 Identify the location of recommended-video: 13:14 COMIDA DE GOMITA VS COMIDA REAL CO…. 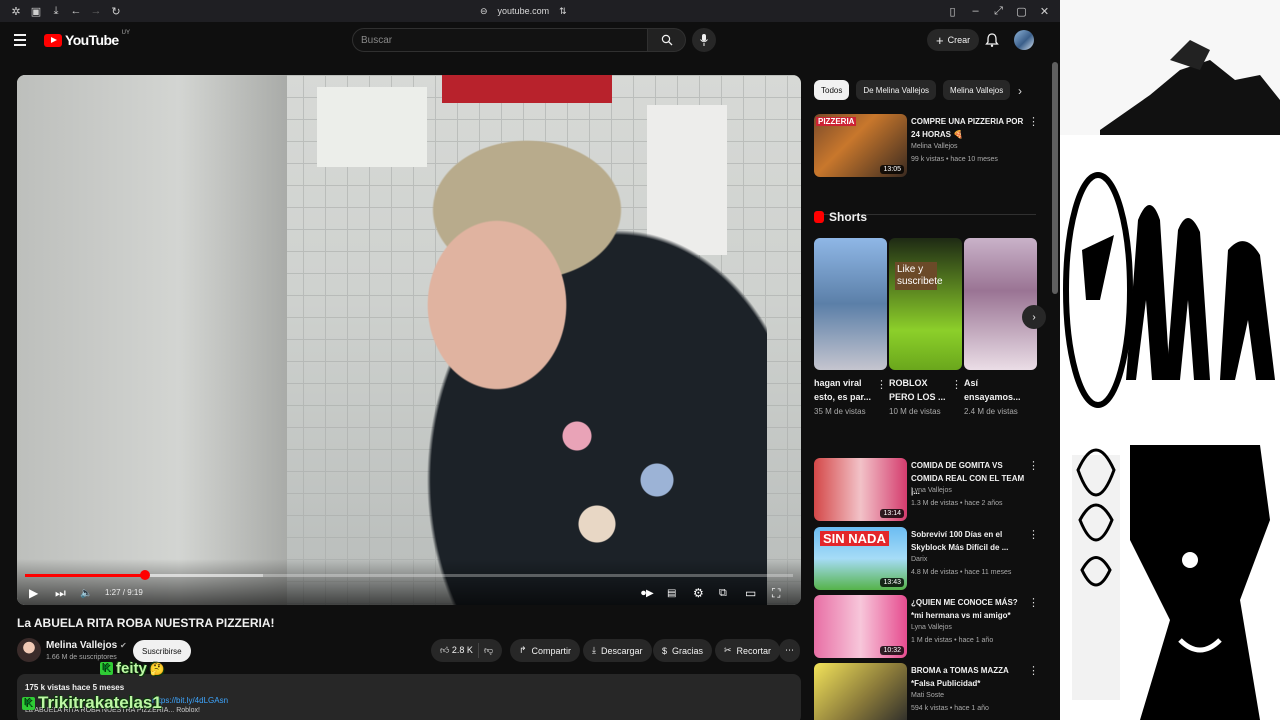
(926, 490).